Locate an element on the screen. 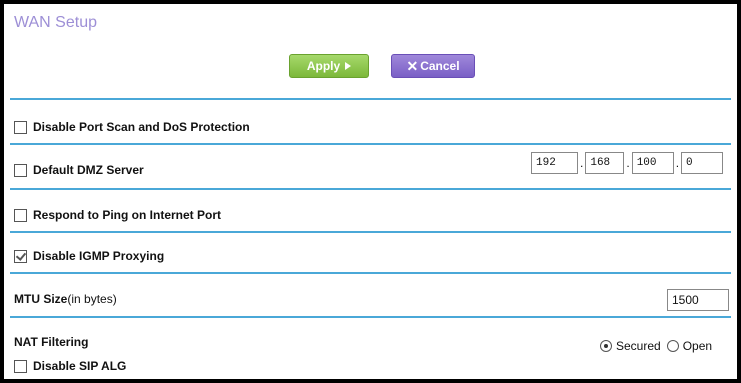 This screenshot has height=383, width=741. dmz-ip-octet-4: 0 is located at coordinates (702, 163).